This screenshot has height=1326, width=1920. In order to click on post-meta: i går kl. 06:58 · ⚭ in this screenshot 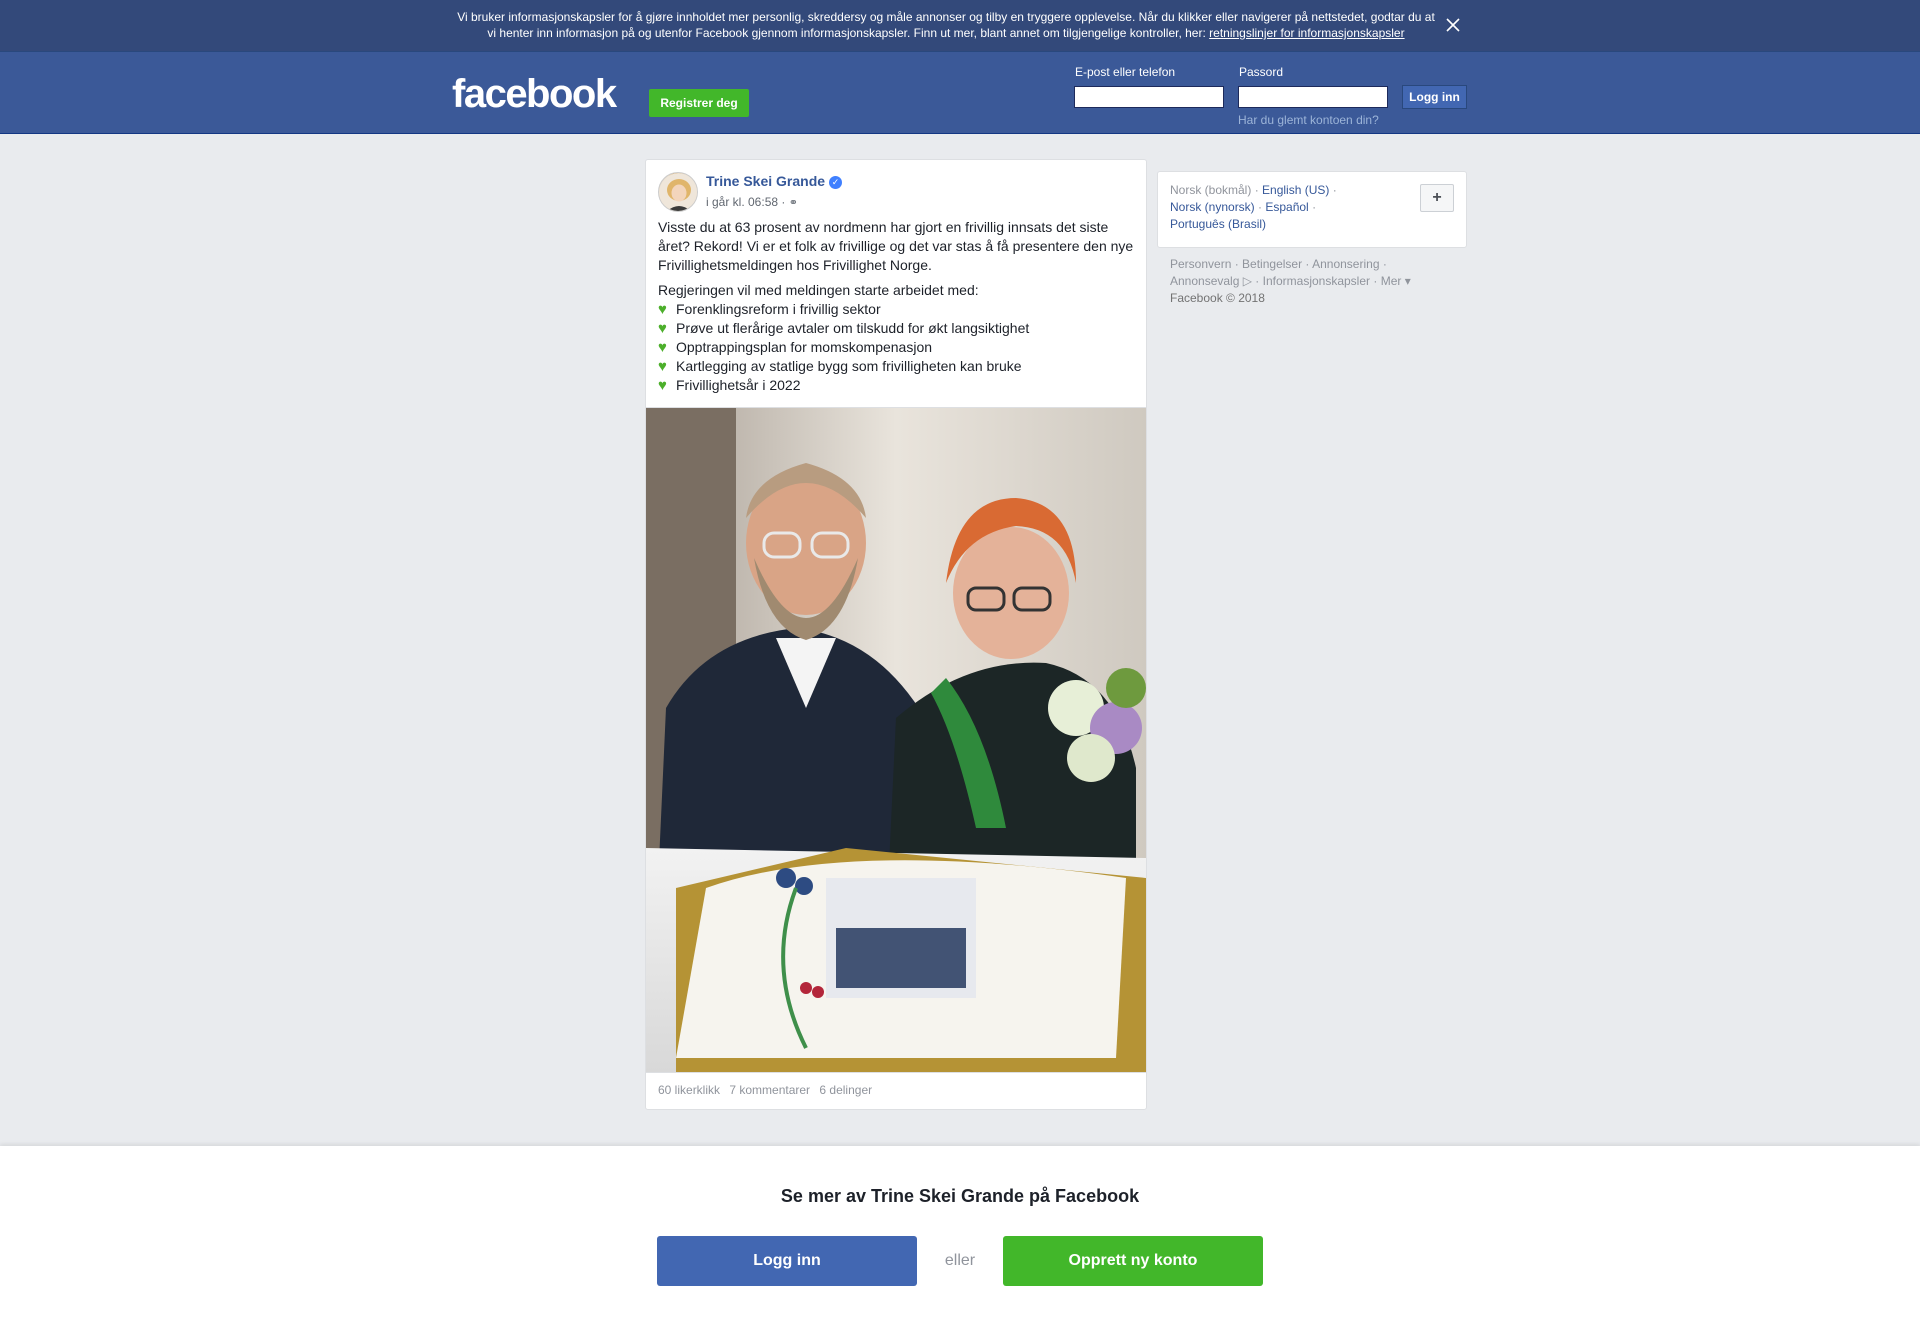, I will do `click(752, 202)`.